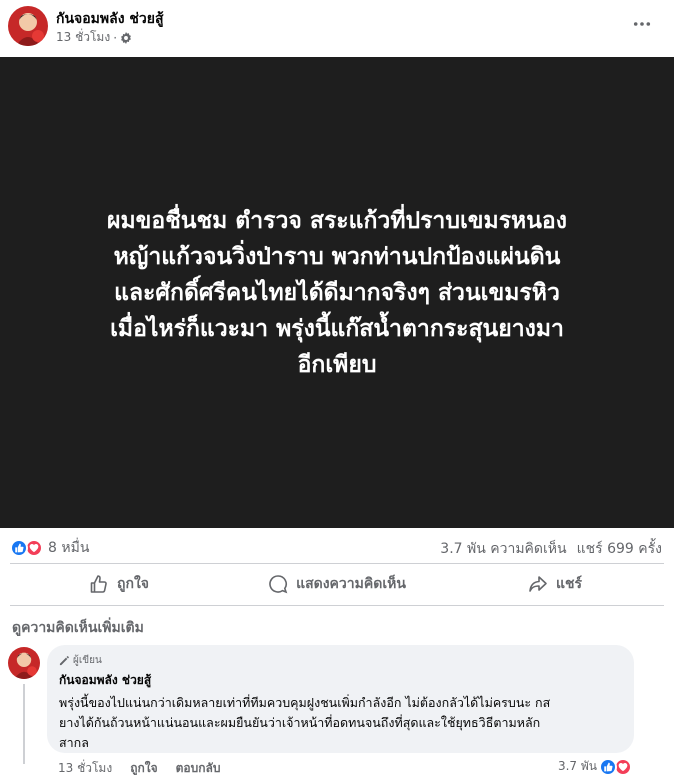 The image size is (674, 775). What do you see at coordinates (143, 767) in the screenshot?
I see `comment-like-button: ถูกใจ` at bounding box center [143, 767].